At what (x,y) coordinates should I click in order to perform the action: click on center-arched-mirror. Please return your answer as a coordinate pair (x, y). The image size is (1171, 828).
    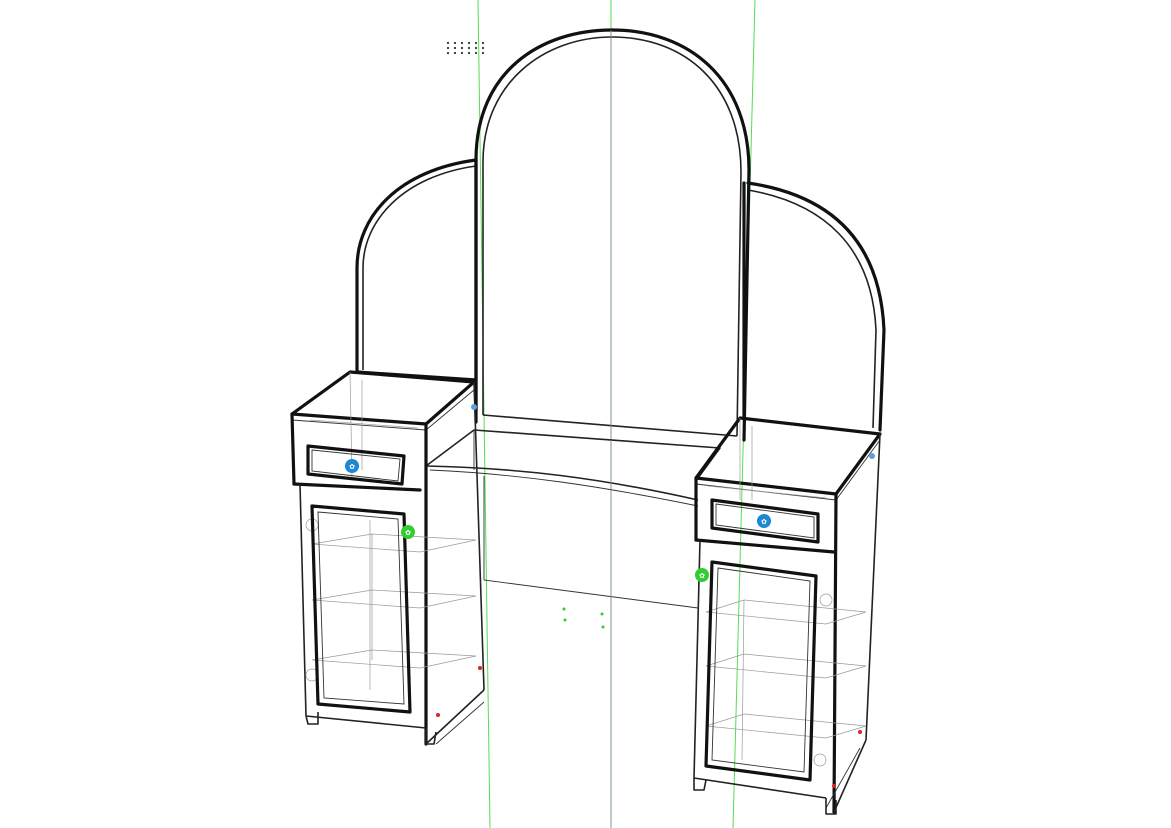
    Looking at the image, I should click on (612, 235).